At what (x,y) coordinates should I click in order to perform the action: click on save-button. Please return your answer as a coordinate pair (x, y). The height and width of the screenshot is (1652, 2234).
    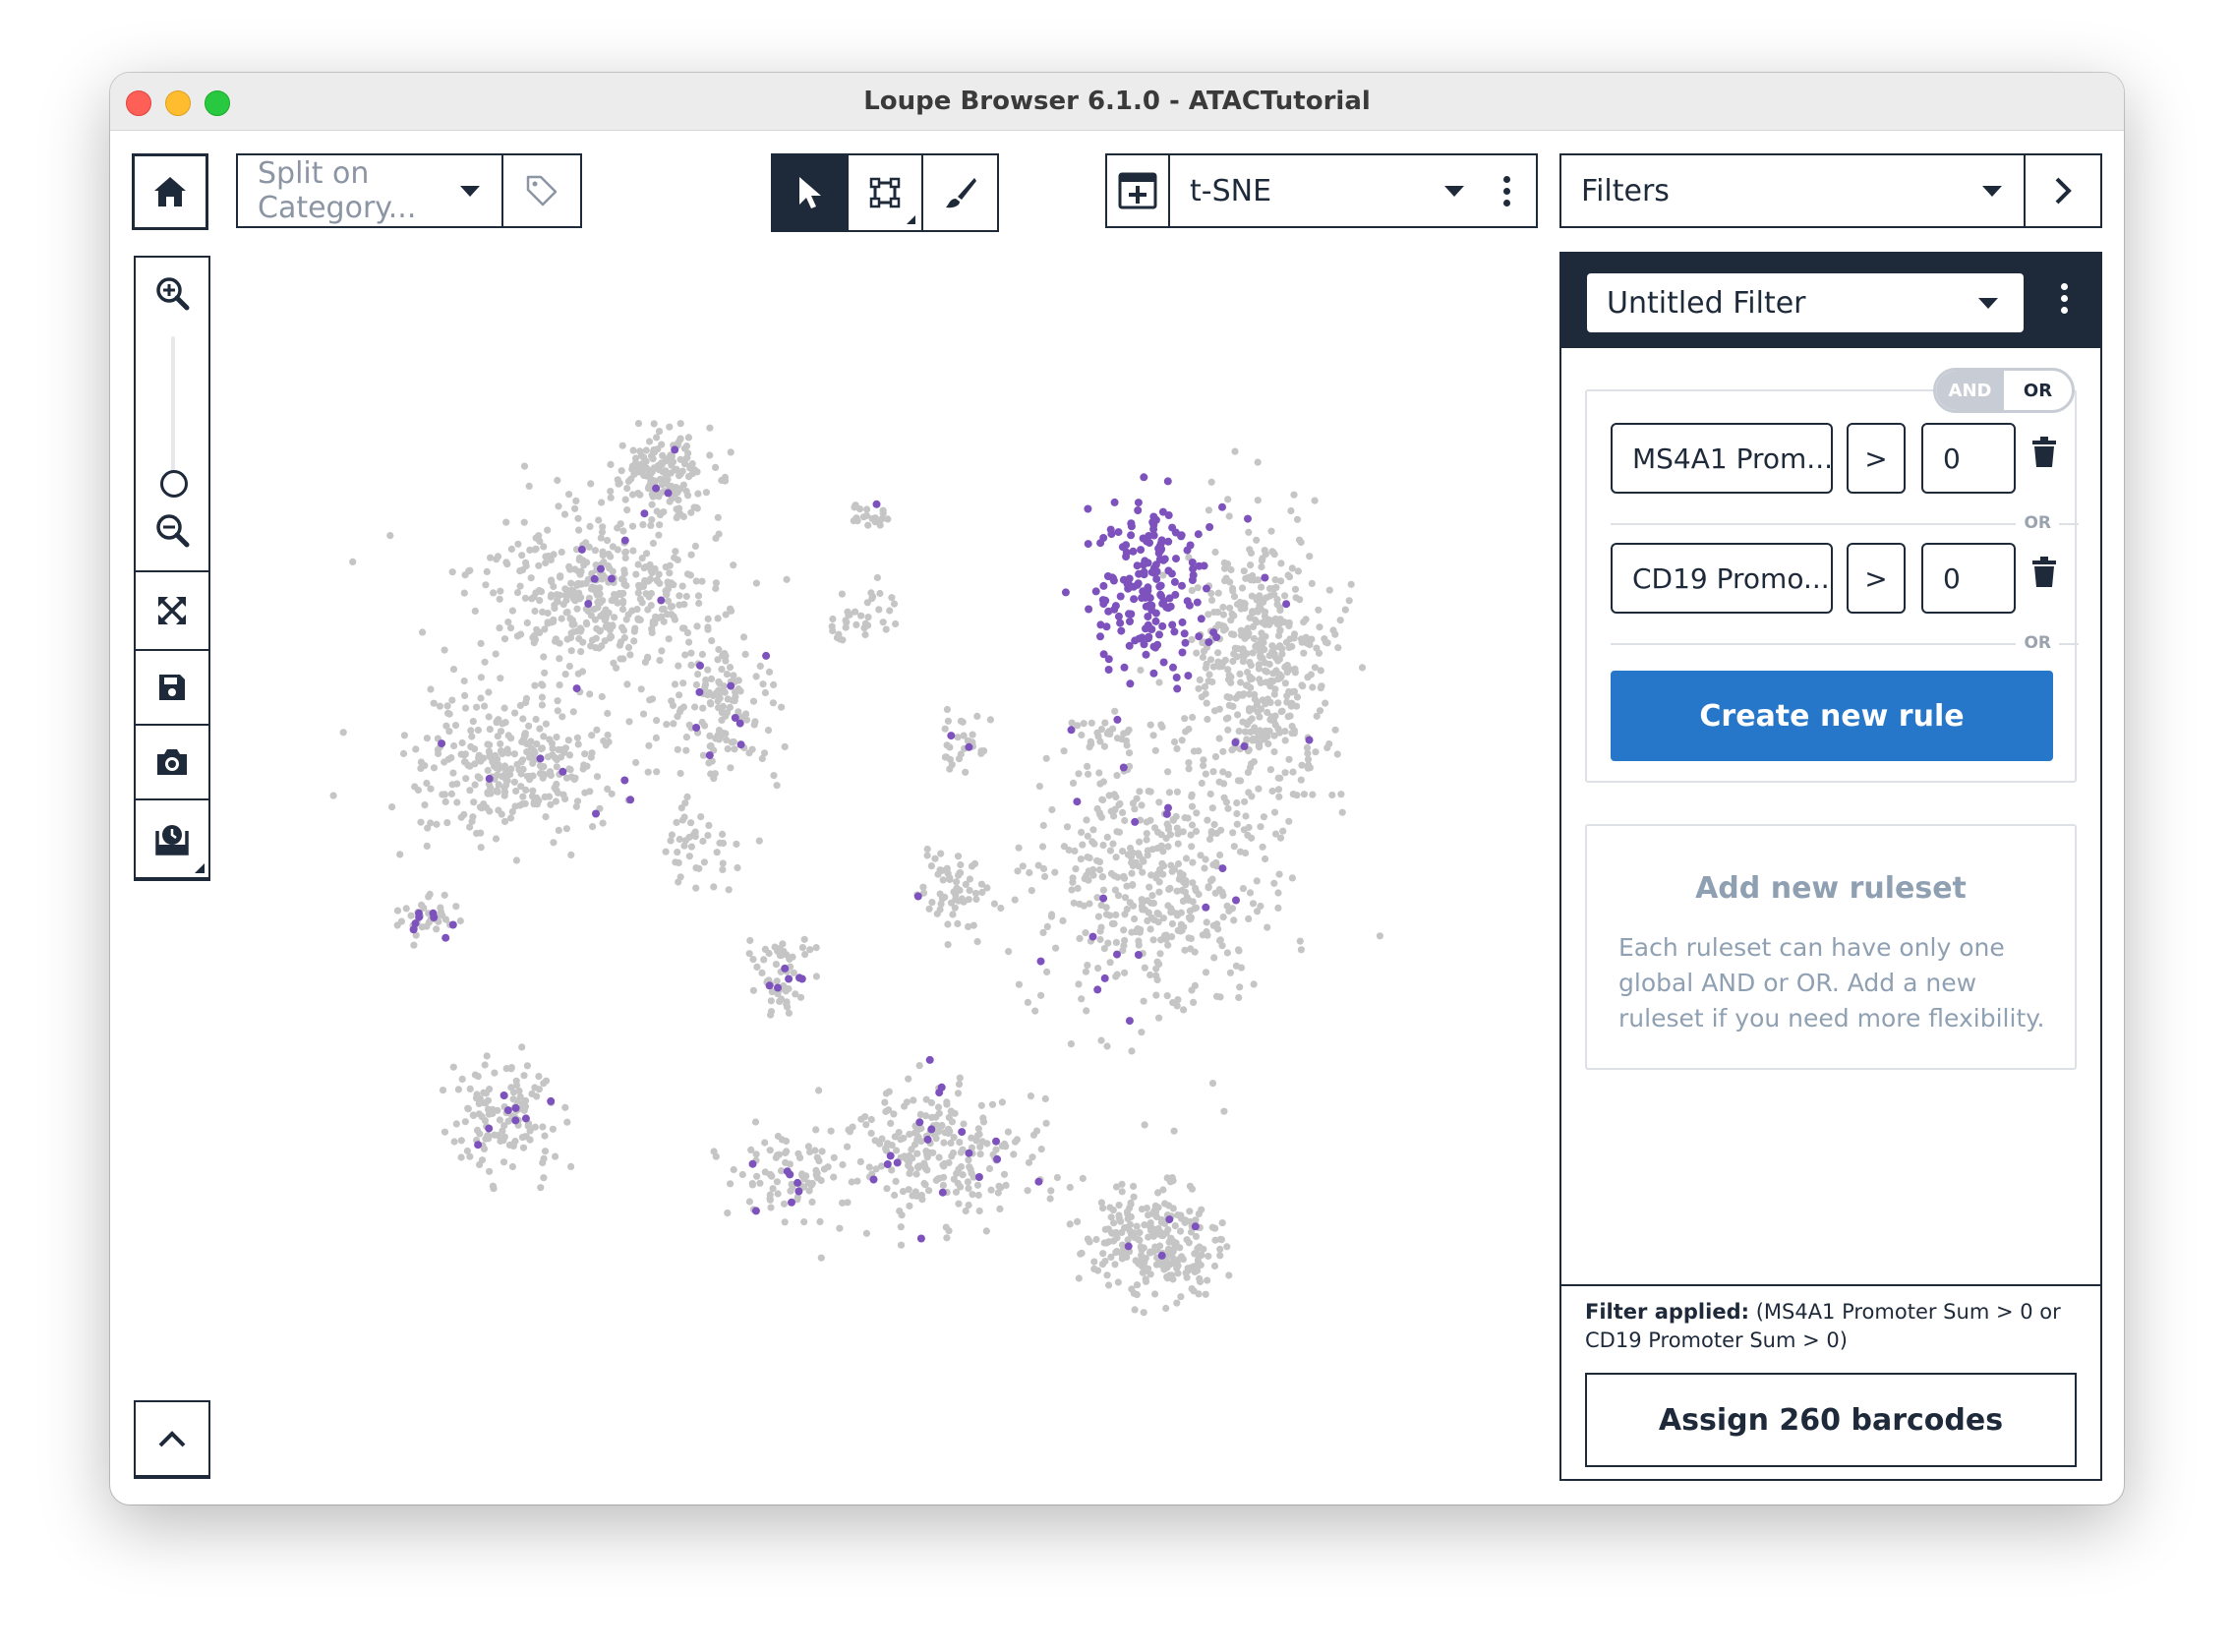
    Looking at the image, I should click on (172, 687).